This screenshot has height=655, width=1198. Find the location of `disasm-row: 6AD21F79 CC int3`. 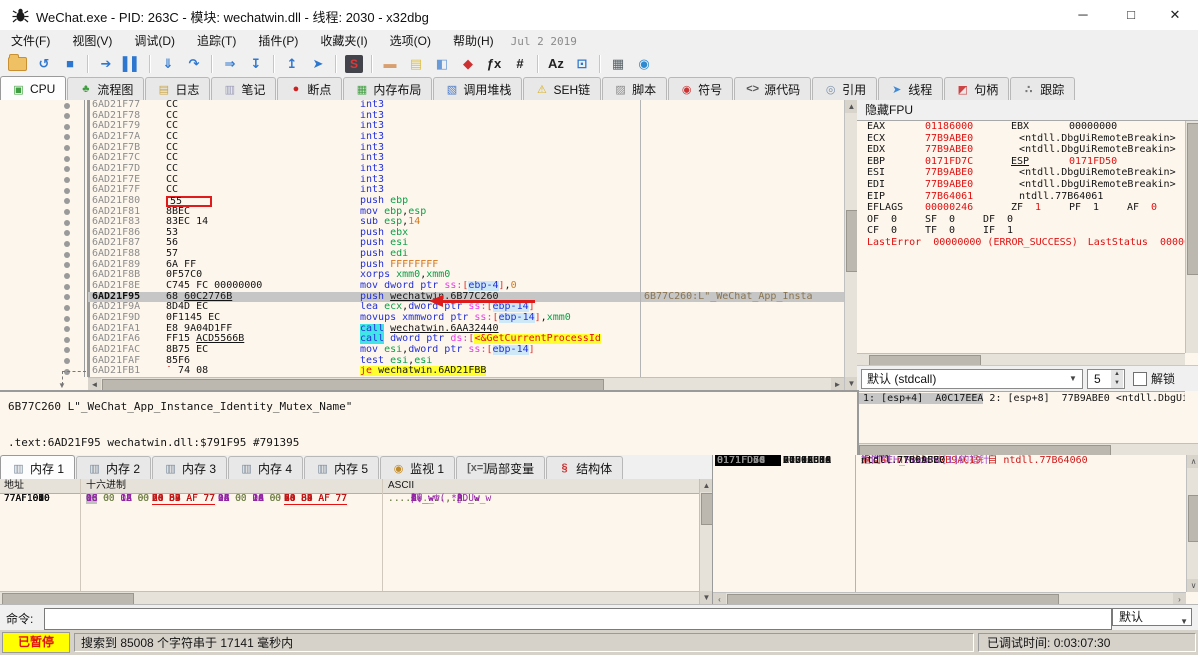

disasm-row: 6AD21F79 CC int3 is located at coordinates (466, 126).